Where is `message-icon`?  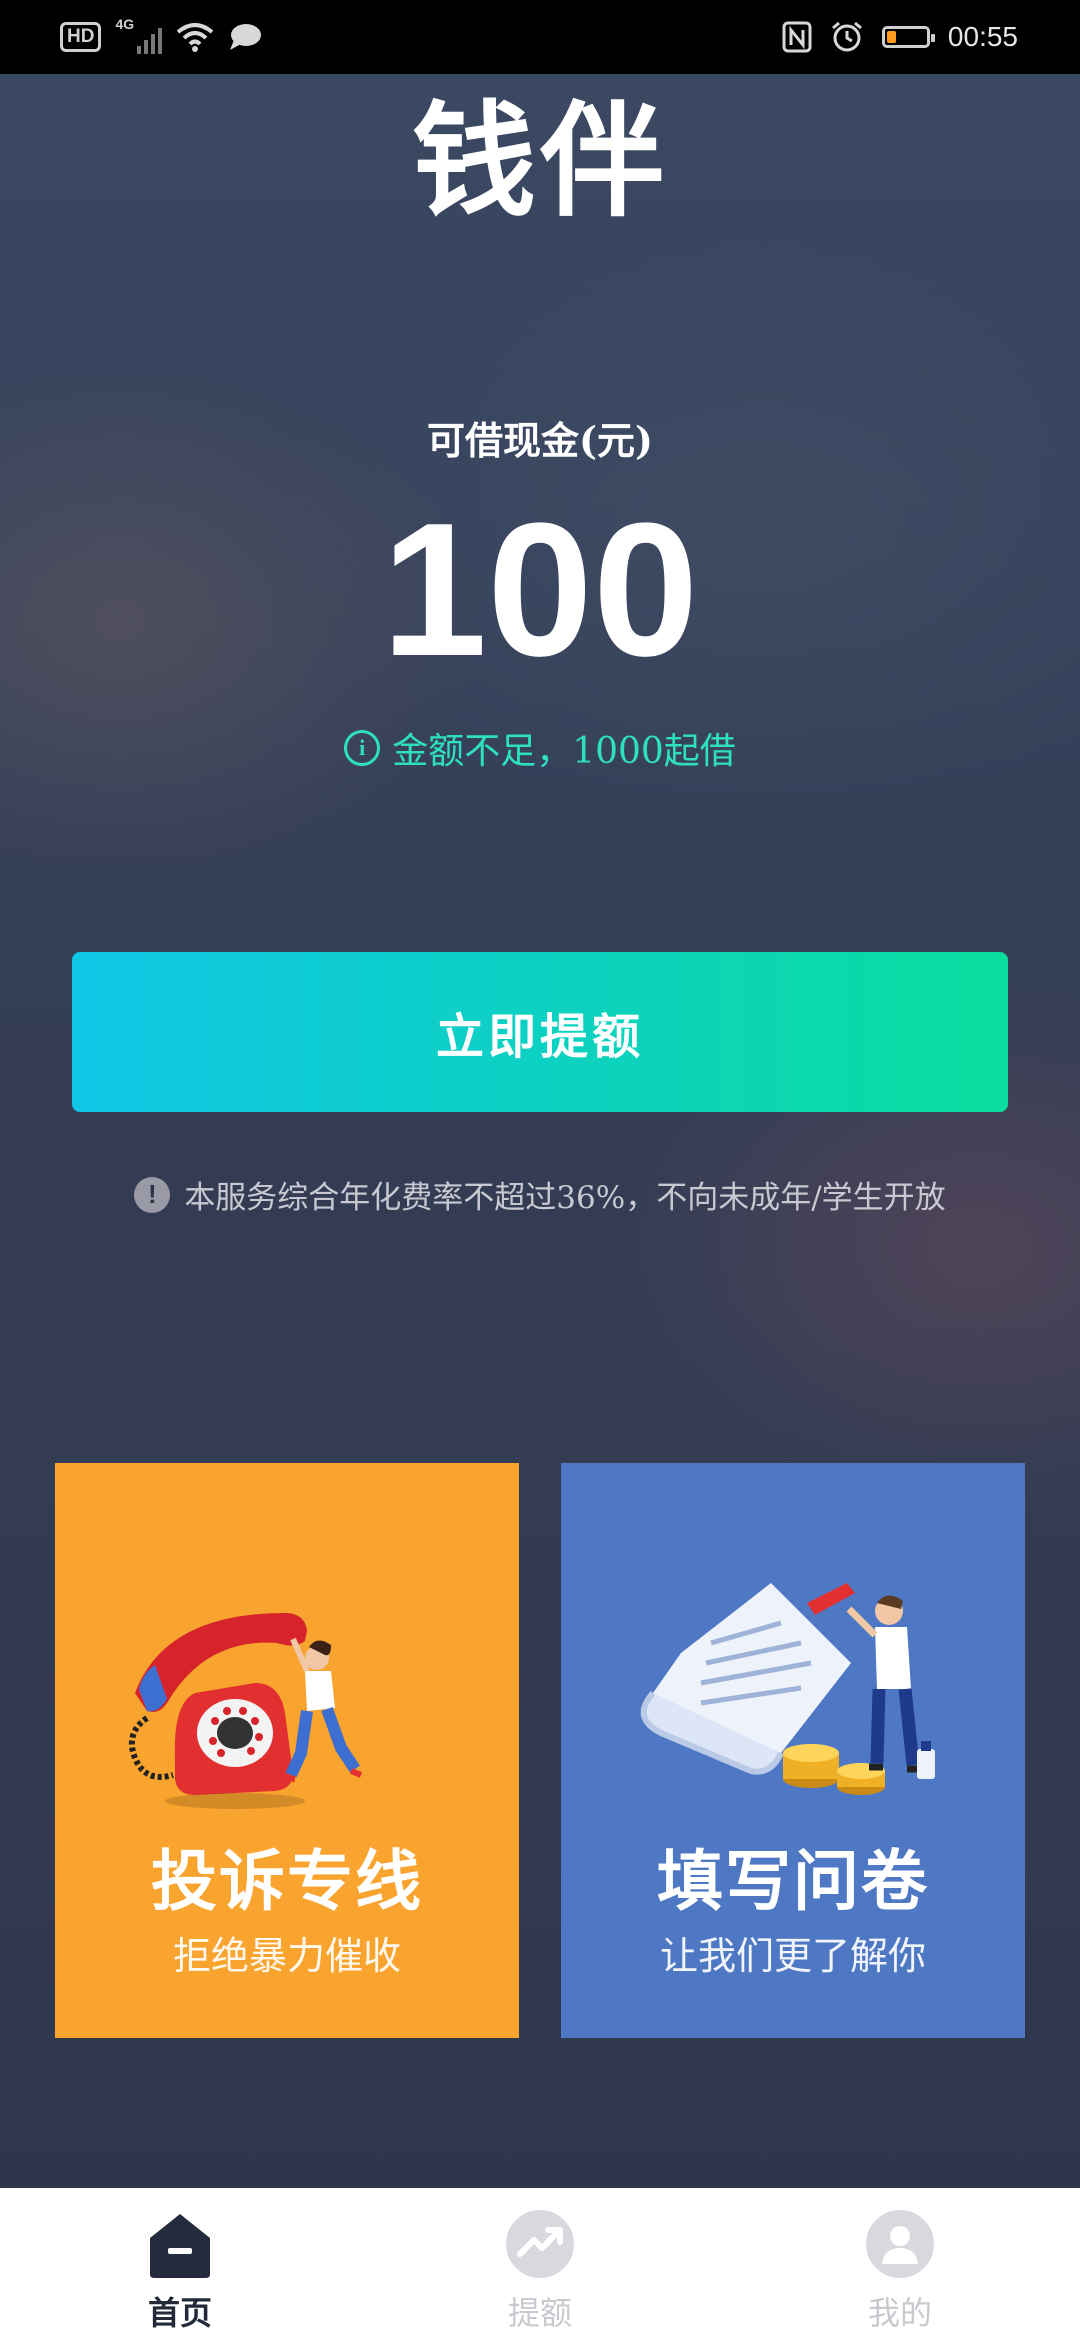
message-icon is located at coordinates (246, 37).